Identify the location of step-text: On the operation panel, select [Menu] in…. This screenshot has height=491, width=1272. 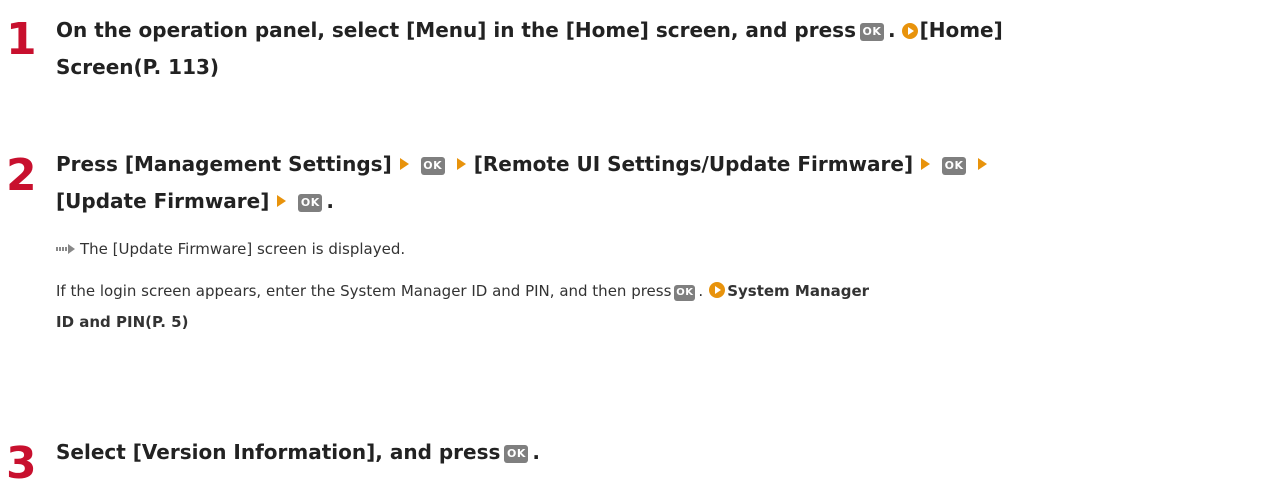
(456, 30).